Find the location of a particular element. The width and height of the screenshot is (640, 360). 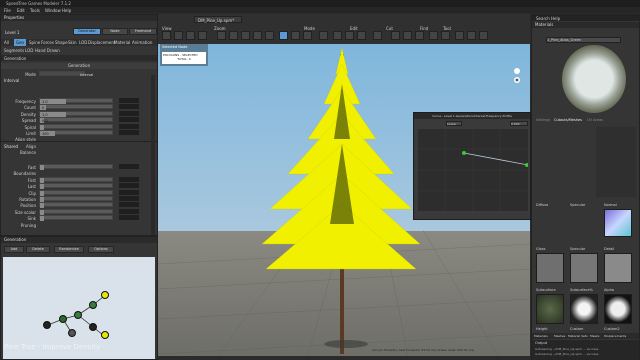

tab-gen: Gen is located at coordinates (20, 42).